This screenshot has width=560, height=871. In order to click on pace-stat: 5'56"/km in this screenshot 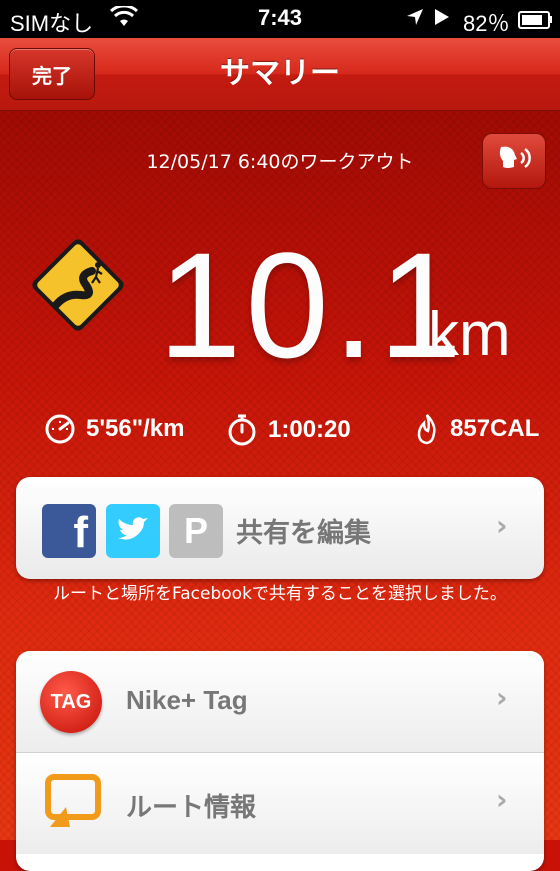, I will do `click(114, 429)`.